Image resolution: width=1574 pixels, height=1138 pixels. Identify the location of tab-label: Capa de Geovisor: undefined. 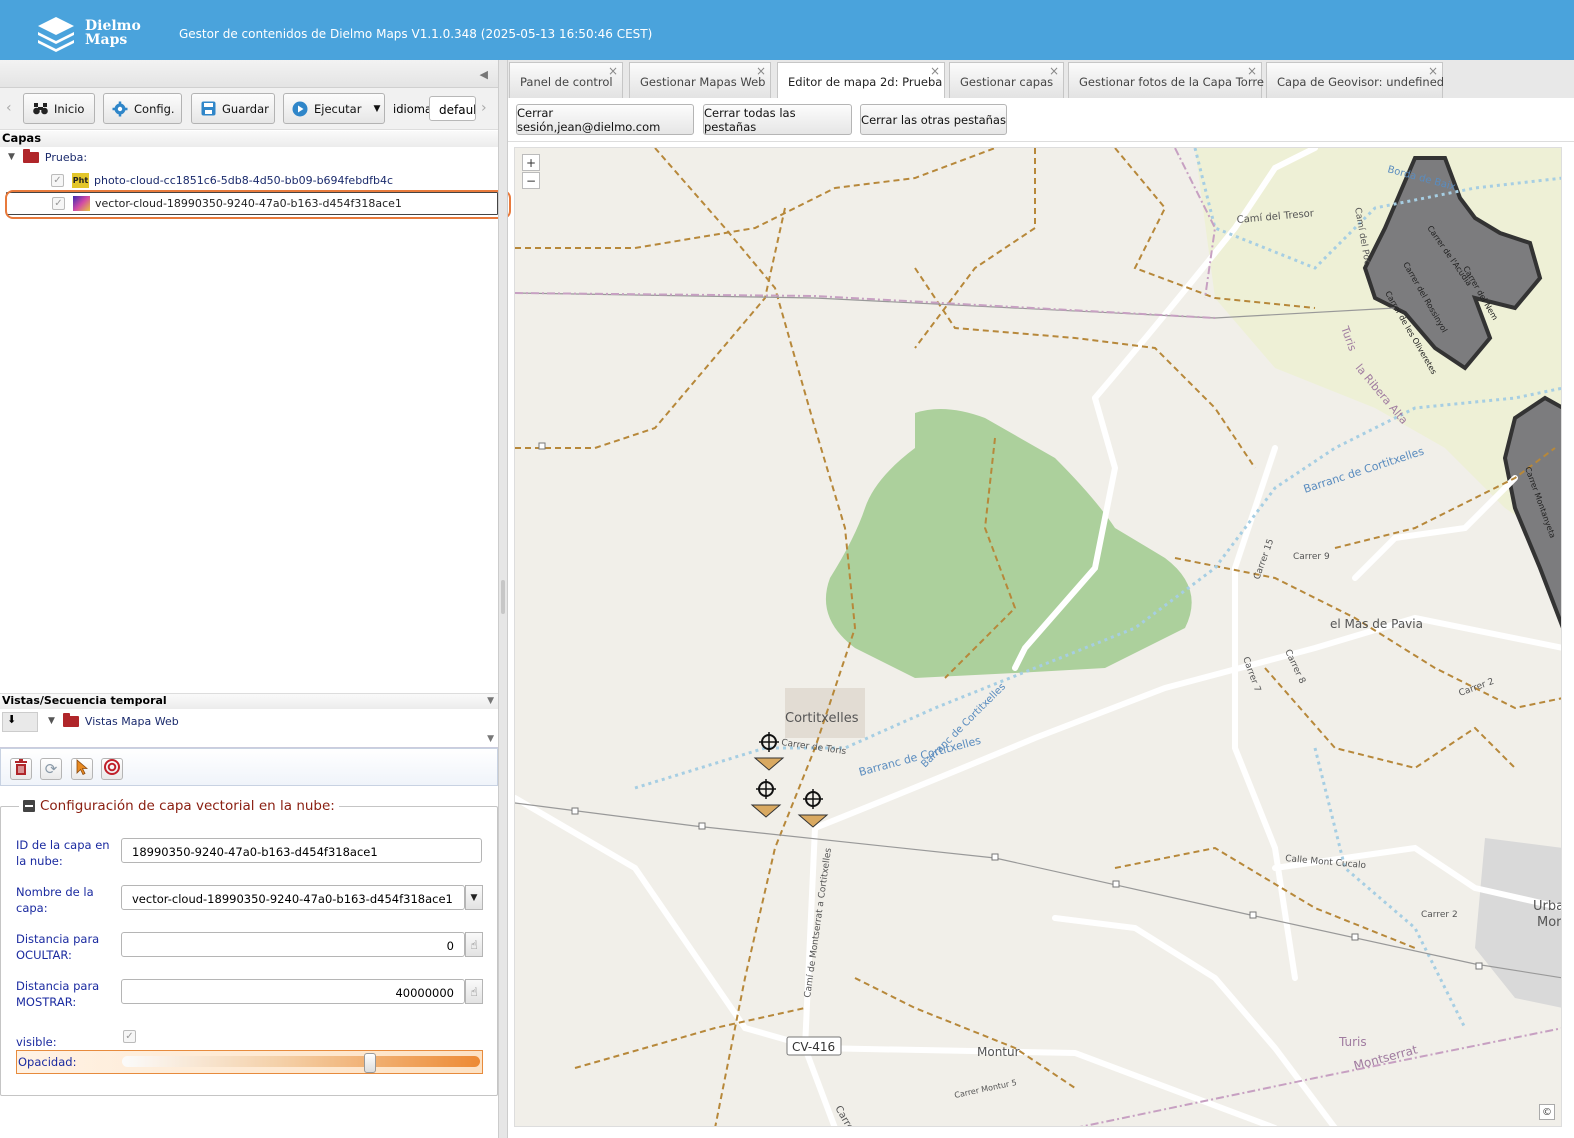
(1361, 82).